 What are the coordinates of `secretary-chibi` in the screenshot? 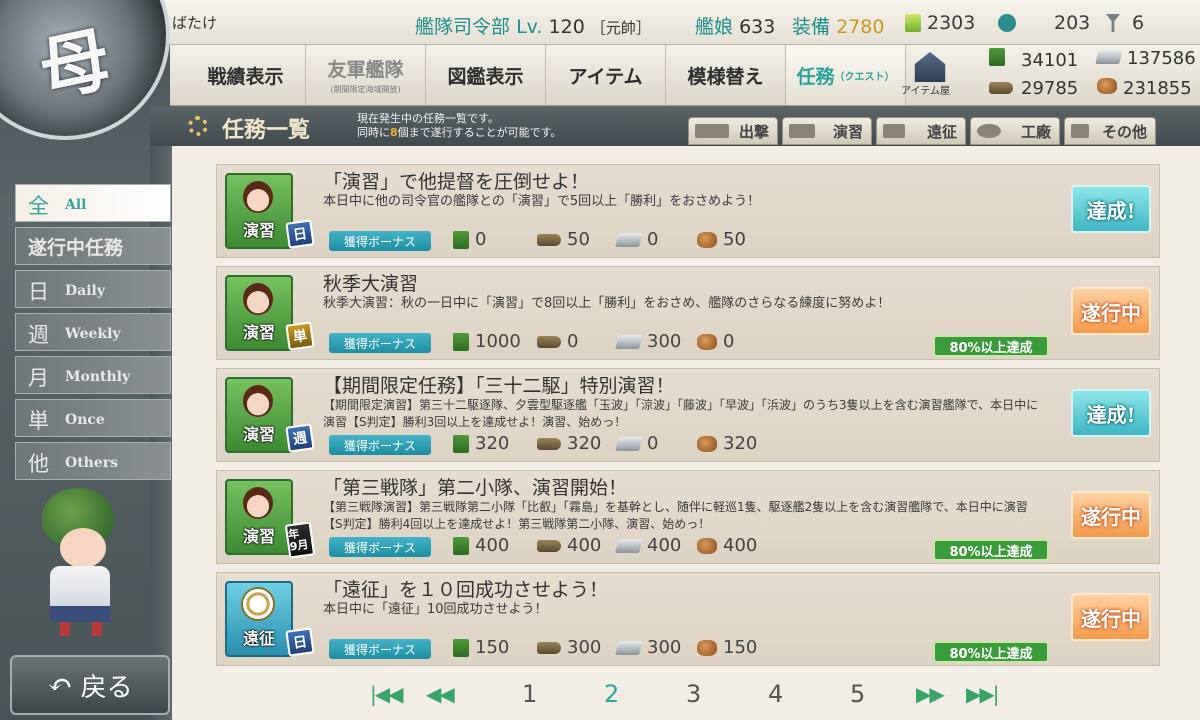 It's located at (85, 563).